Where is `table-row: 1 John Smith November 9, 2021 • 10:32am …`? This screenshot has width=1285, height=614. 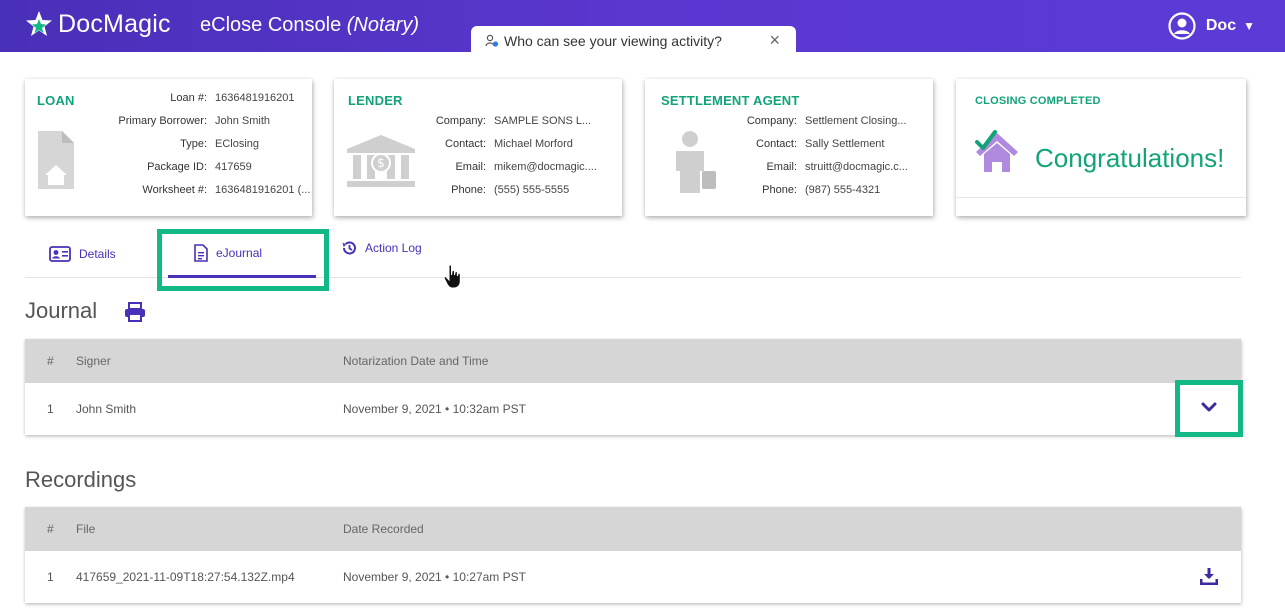 table-row: 1 John Smith November 9, 2021 • 10:32am … is located at coordinates (633, 409).